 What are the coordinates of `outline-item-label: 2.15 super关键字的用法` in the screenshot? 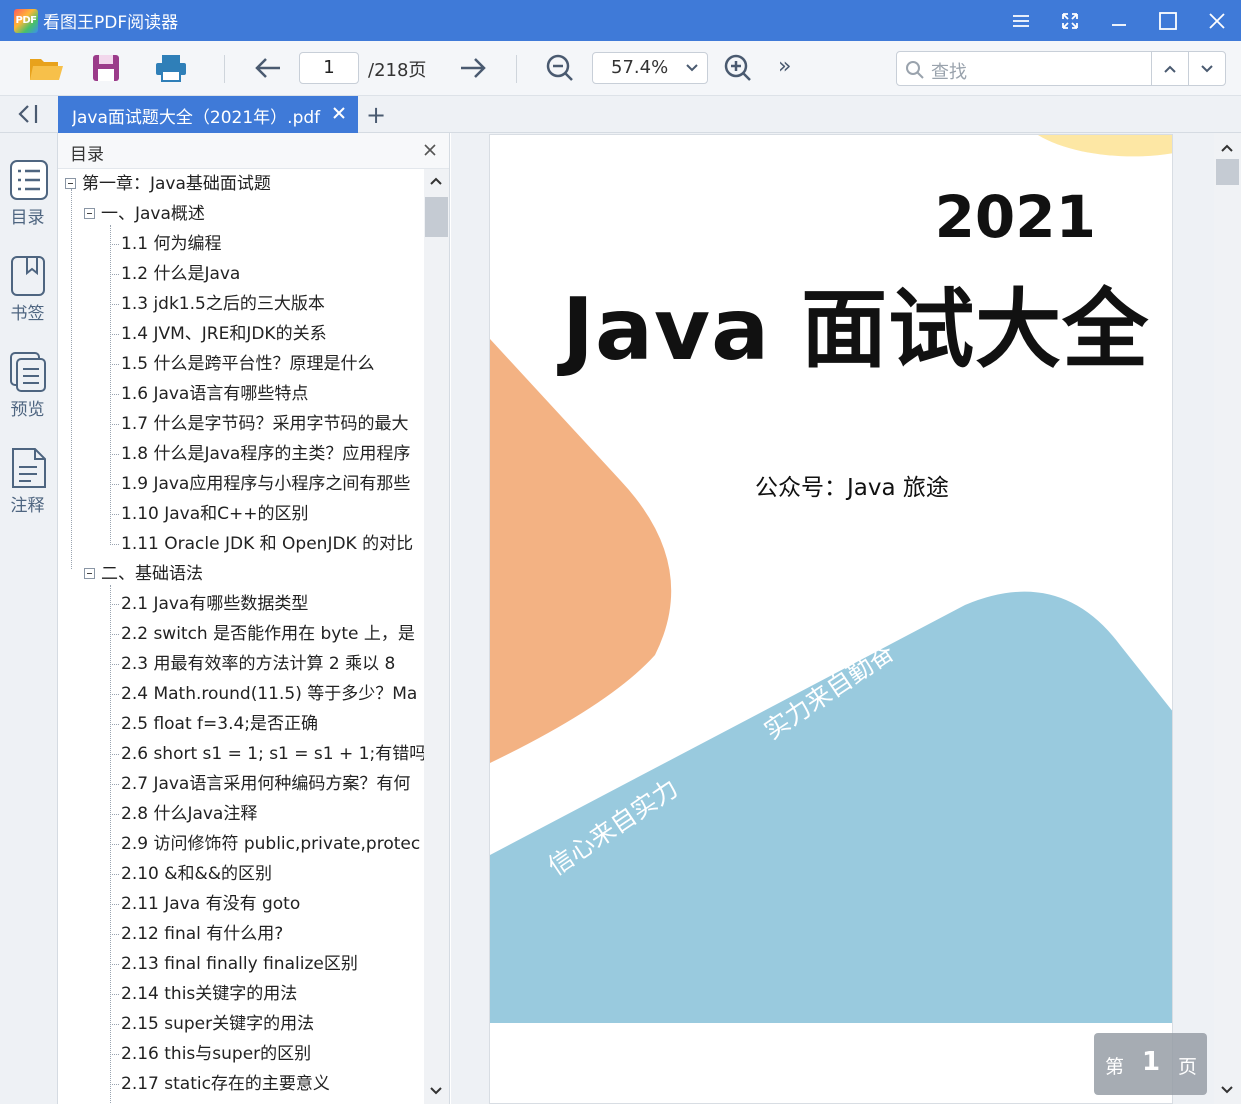 It's located at (218, 1024).